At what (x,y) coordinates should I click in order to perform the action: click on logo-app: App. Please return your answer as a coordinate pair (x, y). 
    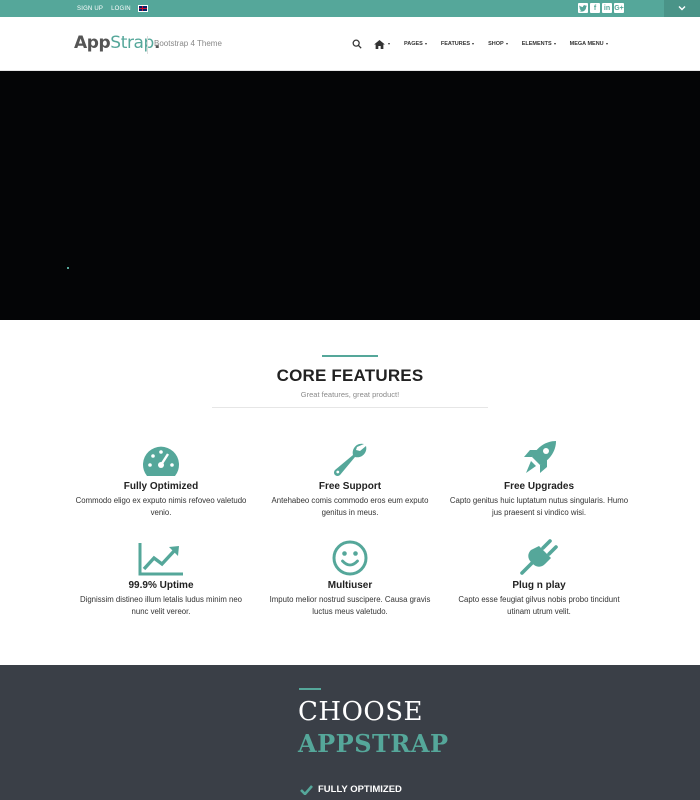
    Looking at the image, I should click on (92, 43).